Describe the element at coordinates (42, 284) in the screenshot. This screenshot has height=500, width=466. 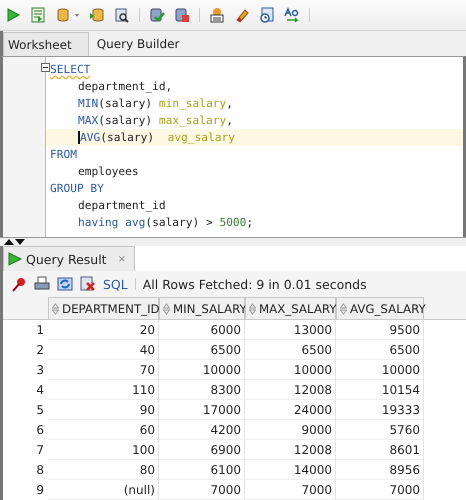
I see `print-icon` at that location.